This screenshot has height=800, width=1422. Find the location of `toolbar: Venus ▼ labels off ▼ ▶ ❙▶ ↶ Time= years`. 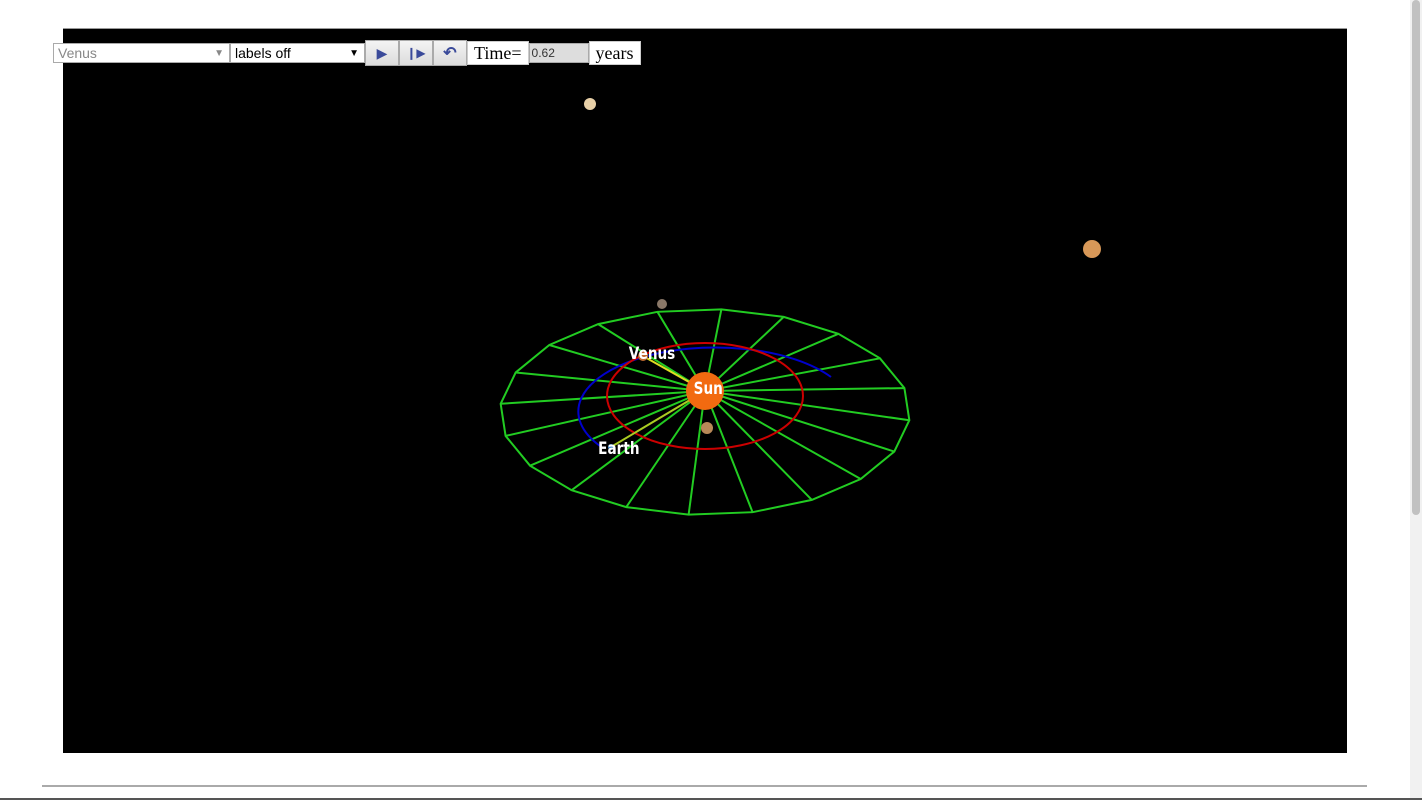

toolbar: Venus ▼ labels off ▼ ▶ ❙▶ ↶ Time= years is located at coordinates (347, 53).